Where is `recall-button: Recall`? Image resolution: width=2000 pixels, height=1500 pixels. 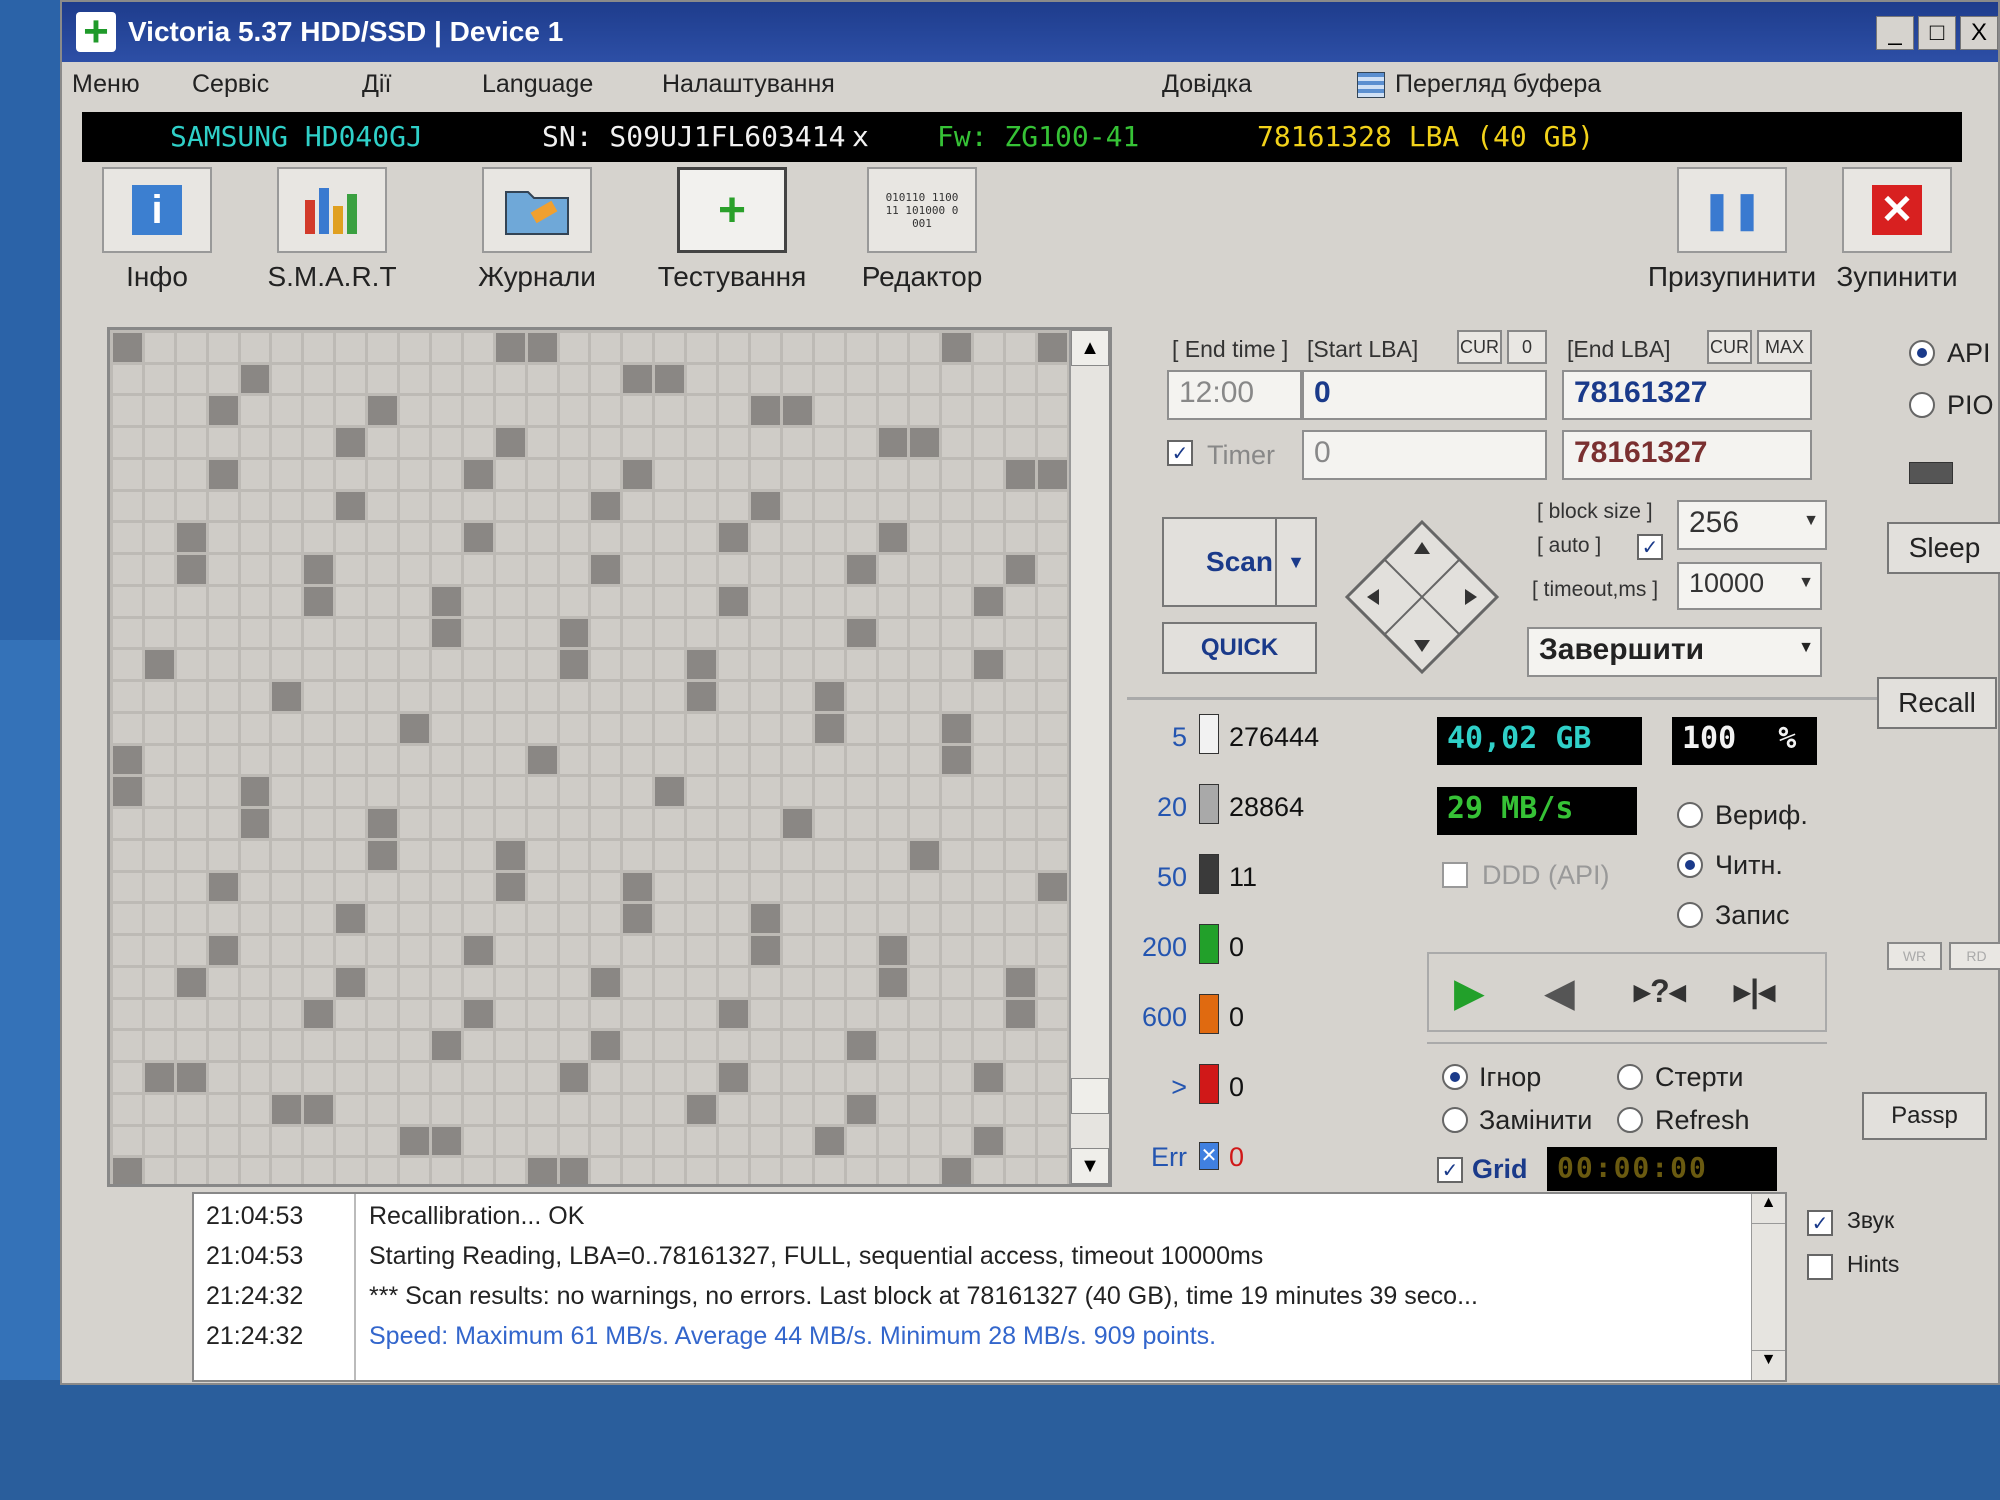
recall-button: Recall is located at coordinates (1937, 703).